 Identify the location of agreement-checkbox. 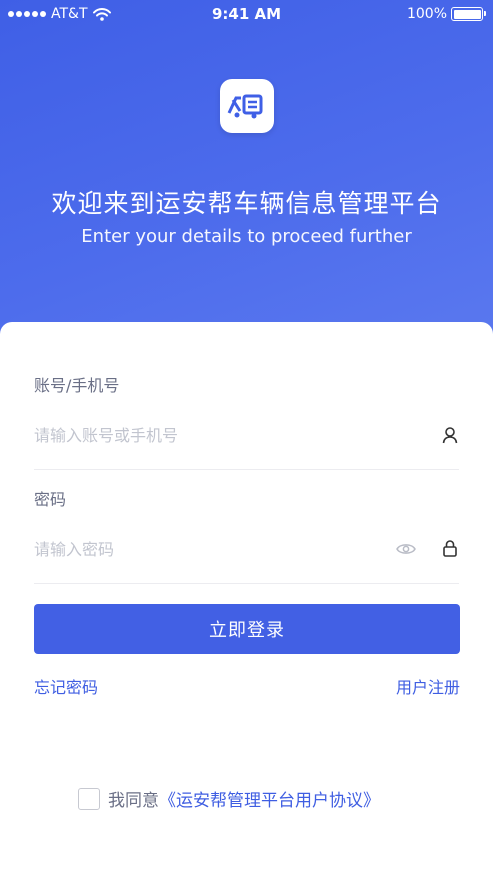
(89, 798).